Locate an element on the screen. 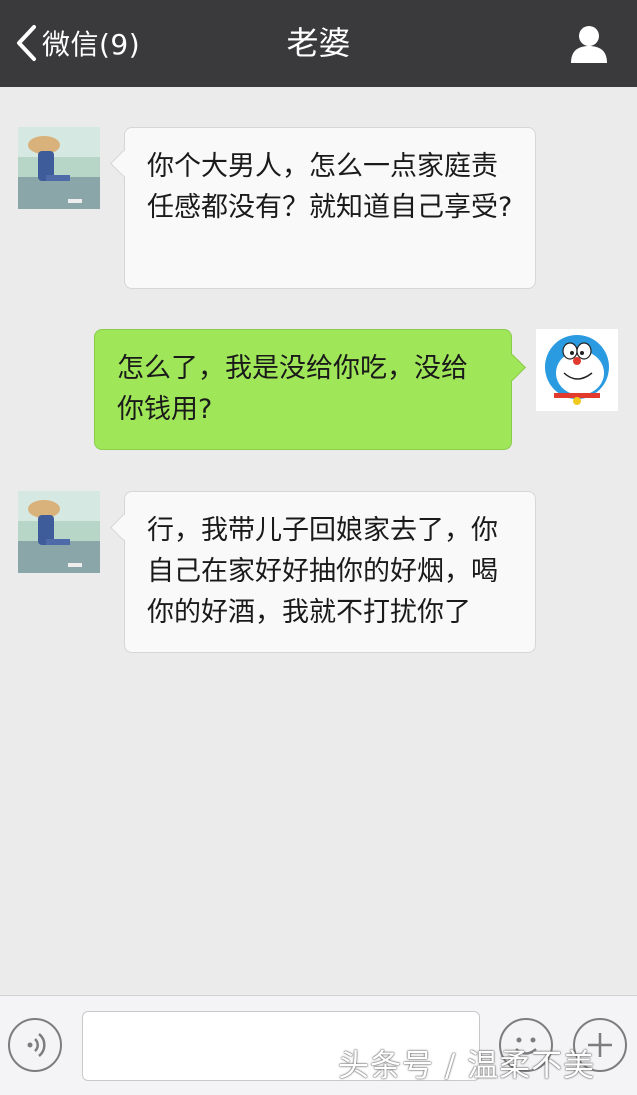  my-avatar is located at coordinates (577, 370).